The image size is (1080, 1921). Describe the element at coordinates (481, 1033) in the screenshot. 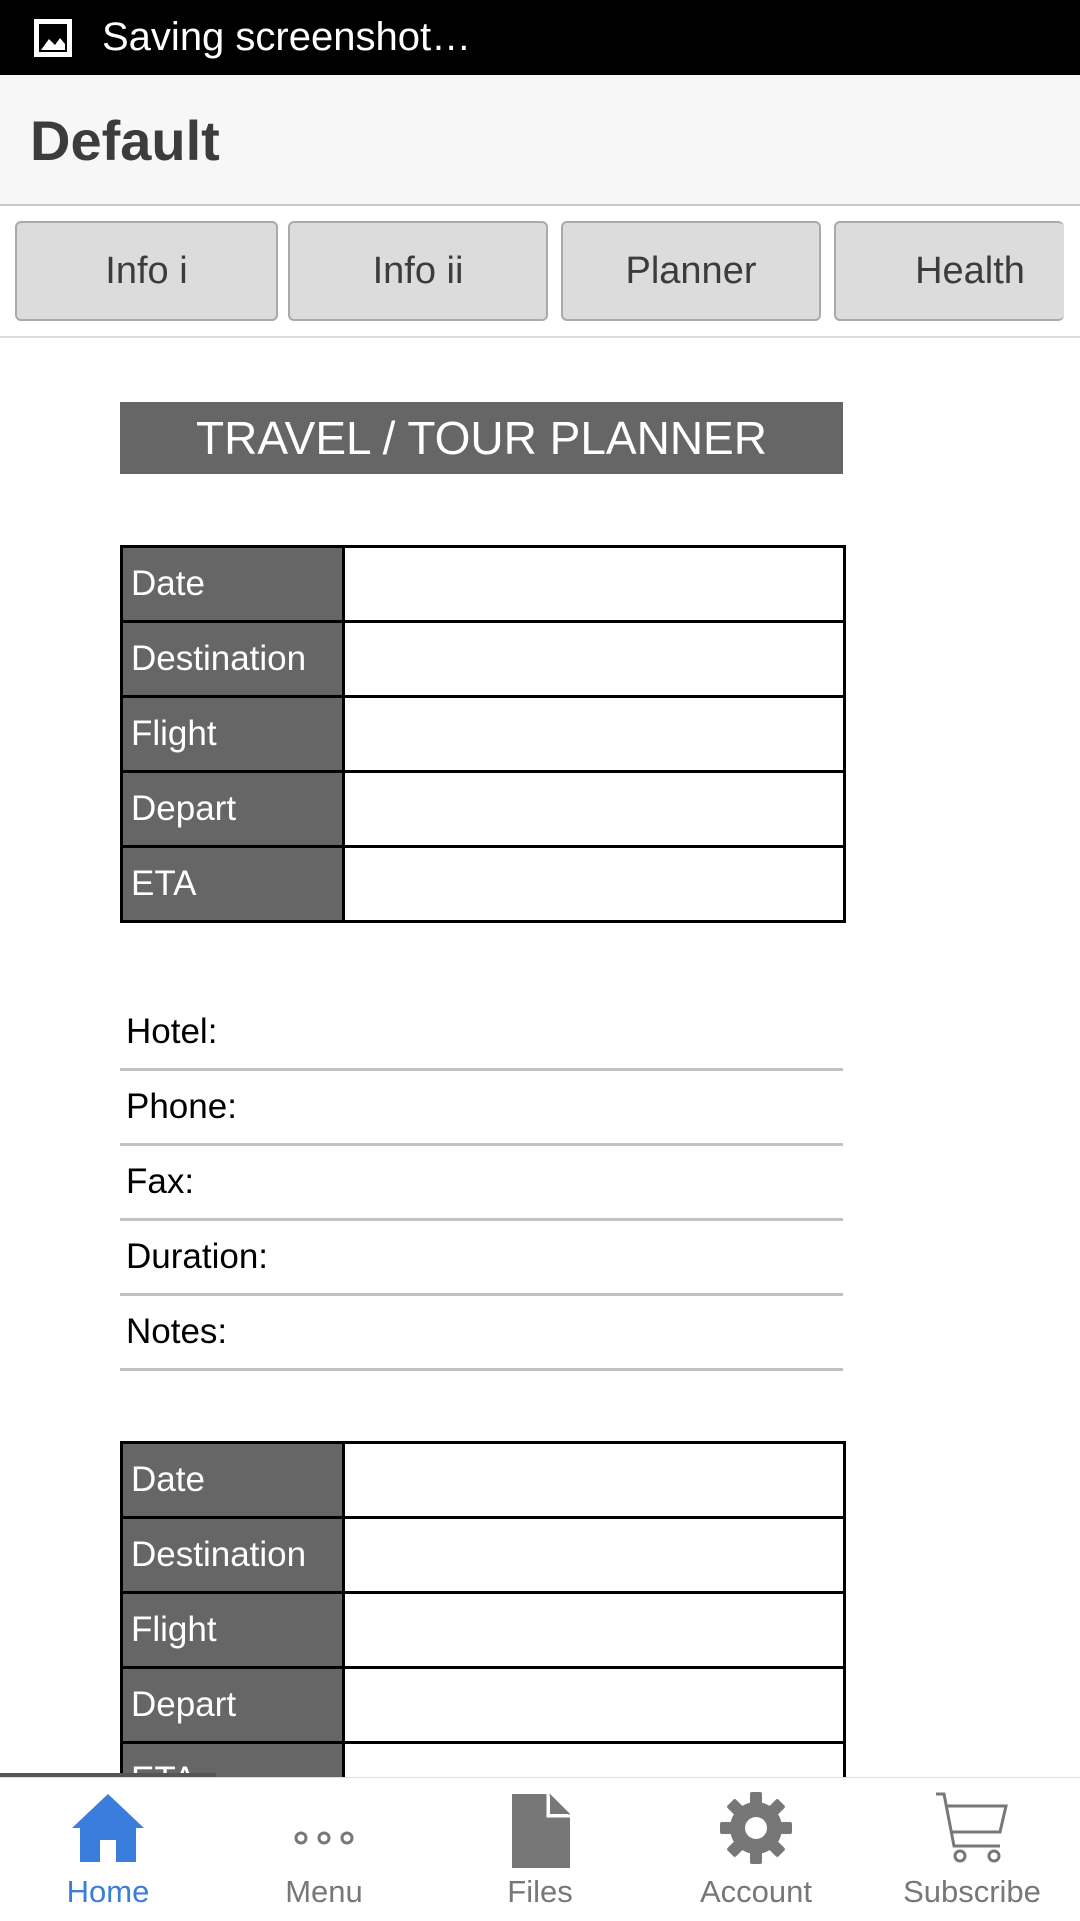

I see `hotel-line: Hotel:` at that location.